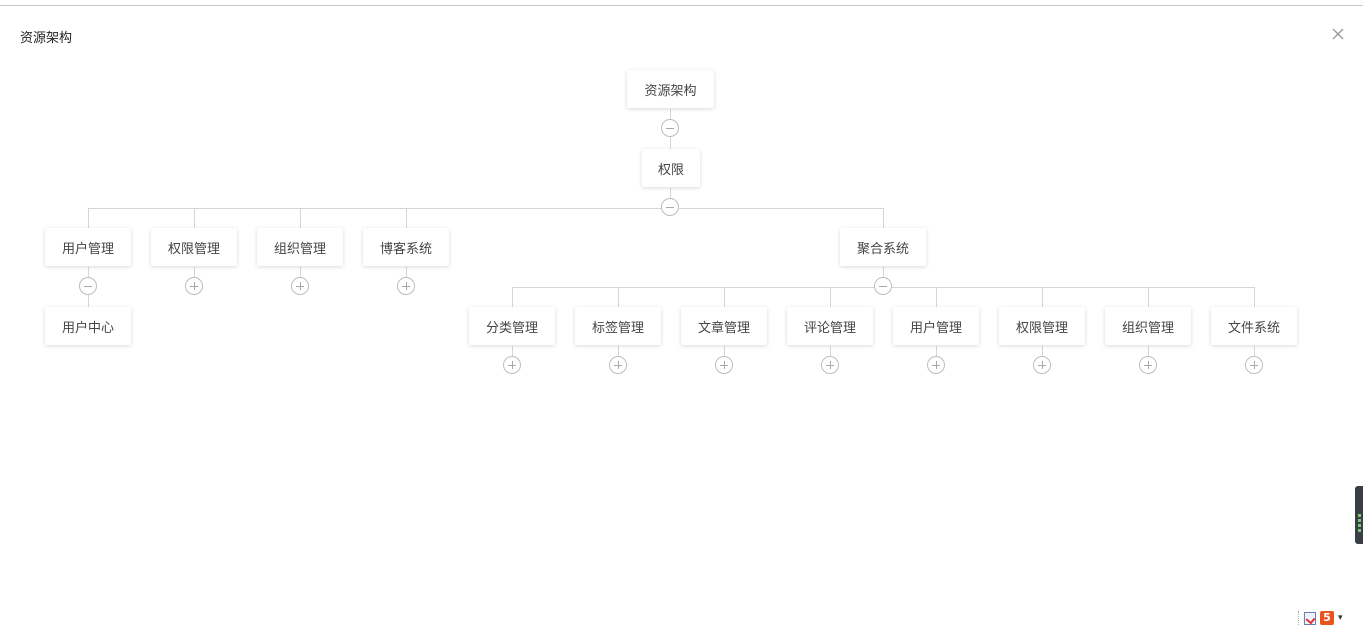  I want to click on document-check-icon, so click(1310, 618).